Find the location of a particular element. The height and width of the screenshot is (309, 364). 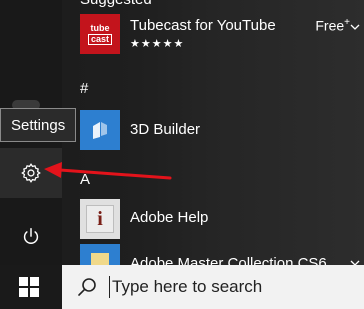

taskbar is located at coordinates (182, 287).